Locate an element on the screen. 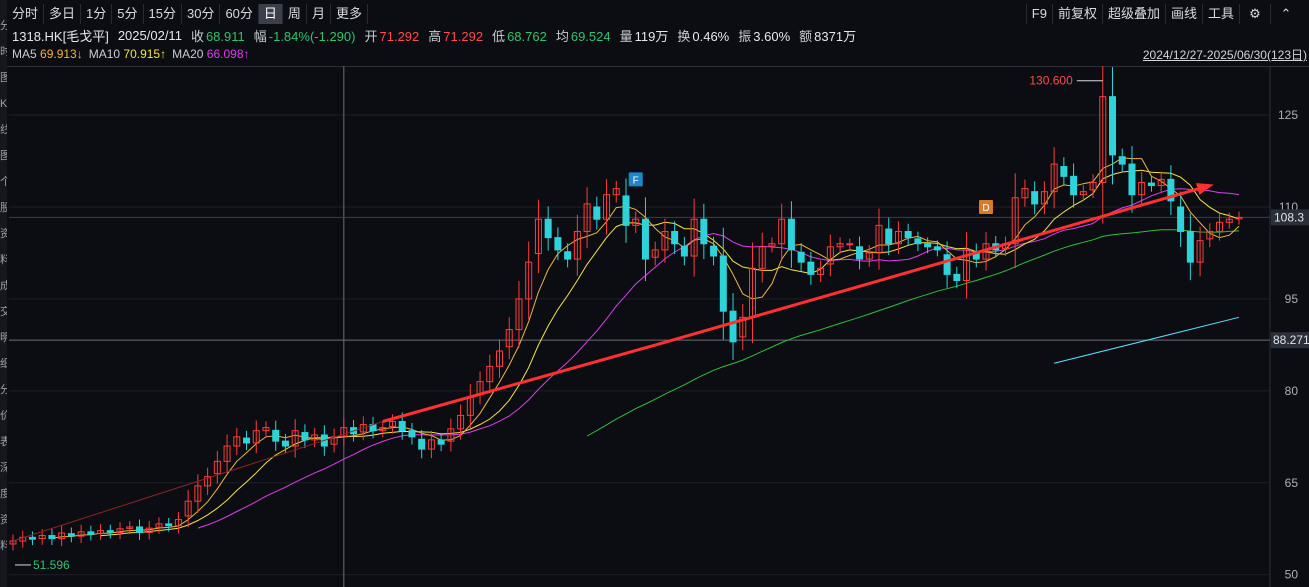 This screenshot has height=587, width=1309. period-button-2: 1分 is located at coordinates (97, 14).